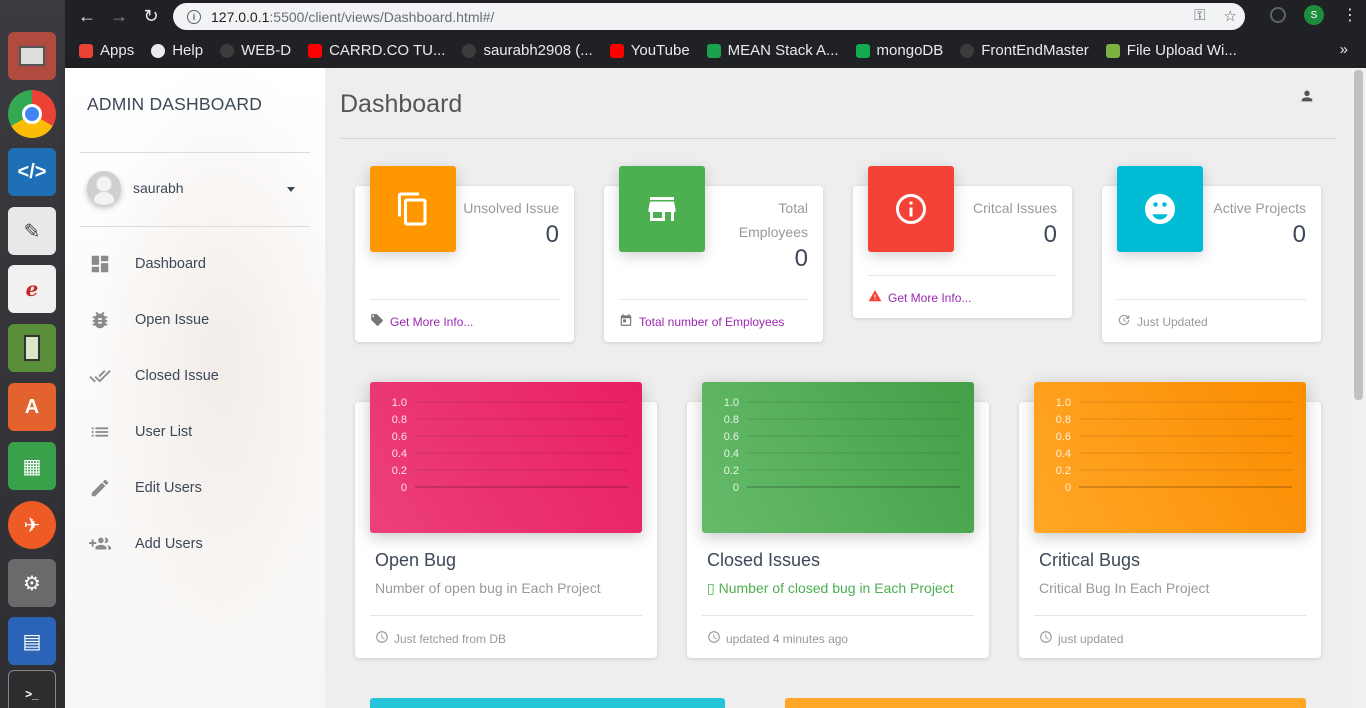 This screenshot has width=1366, height=708. I want to click on chart-subtitle: ▯ Number of closed bug in Each Project, so click(830, 588).